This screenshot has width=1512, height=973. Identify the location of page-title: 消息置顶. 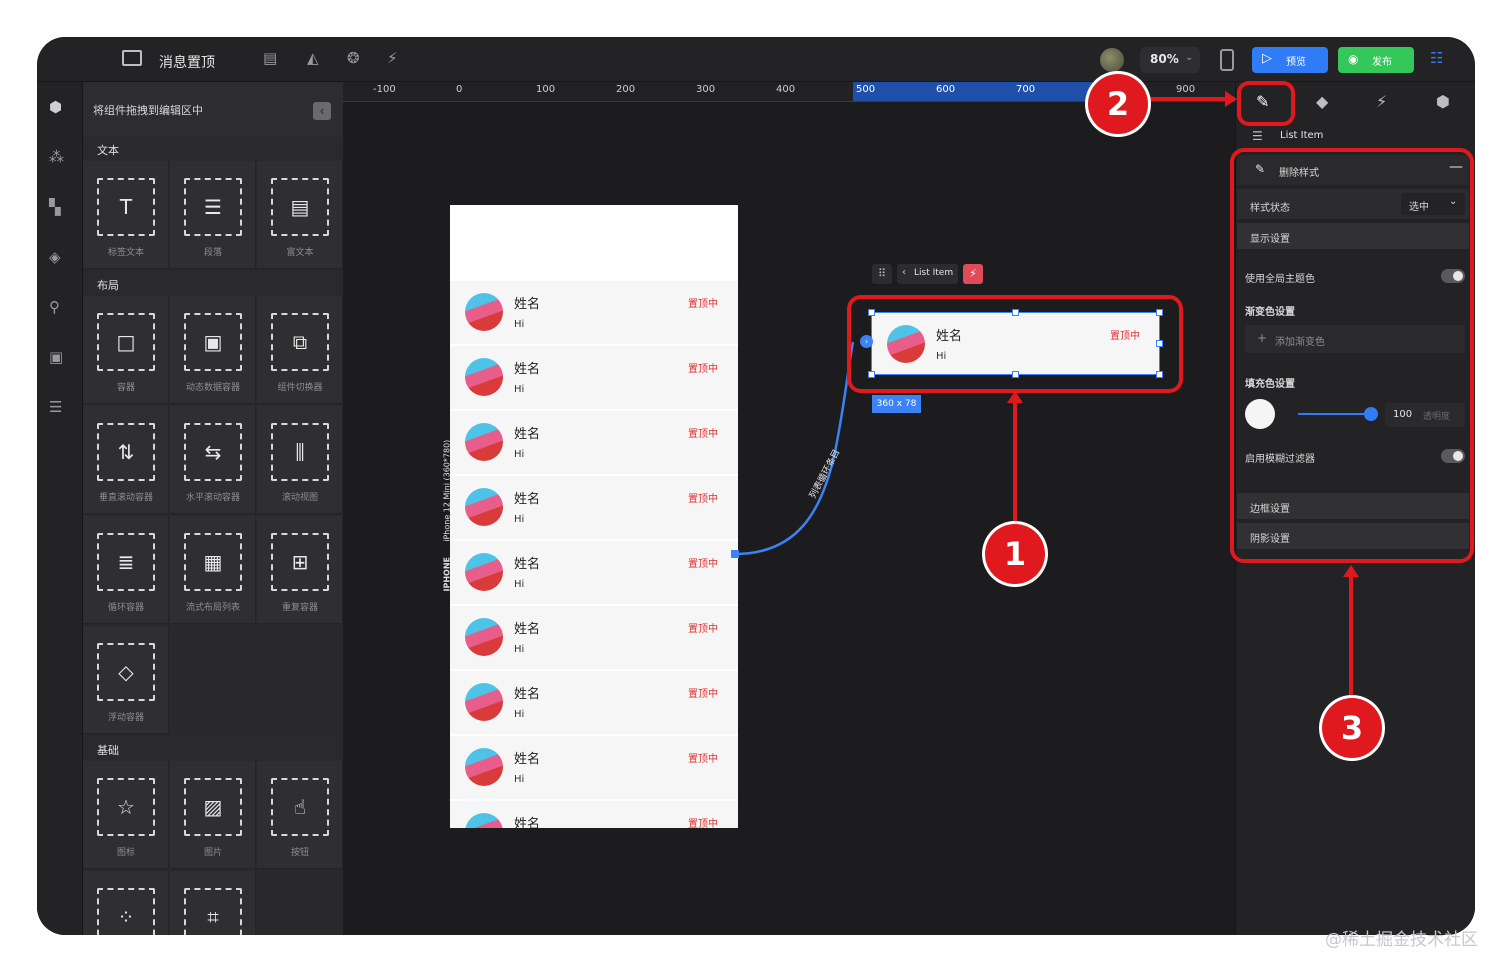
(187, 63).